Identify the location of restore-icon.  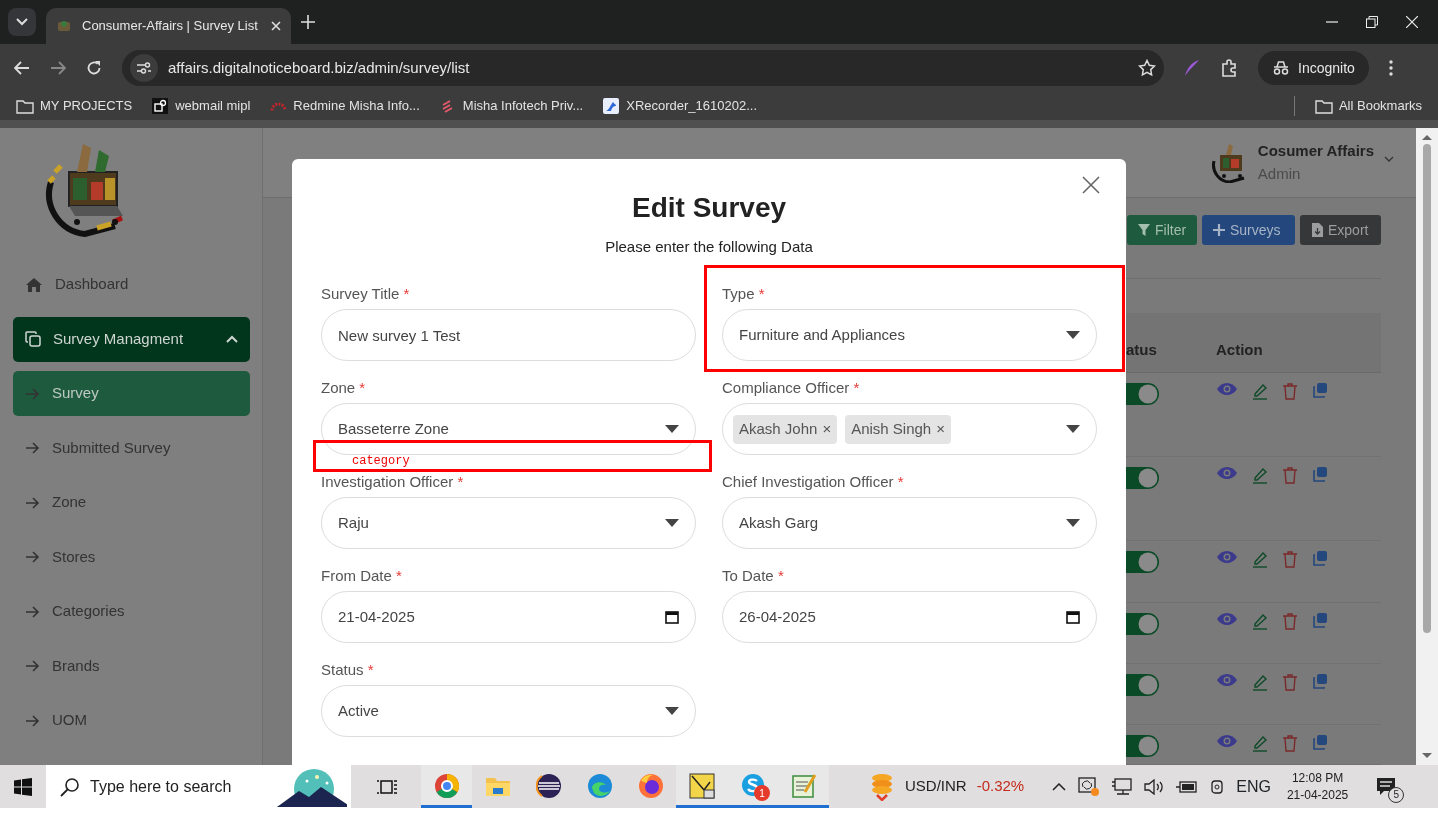
(1372, 22).